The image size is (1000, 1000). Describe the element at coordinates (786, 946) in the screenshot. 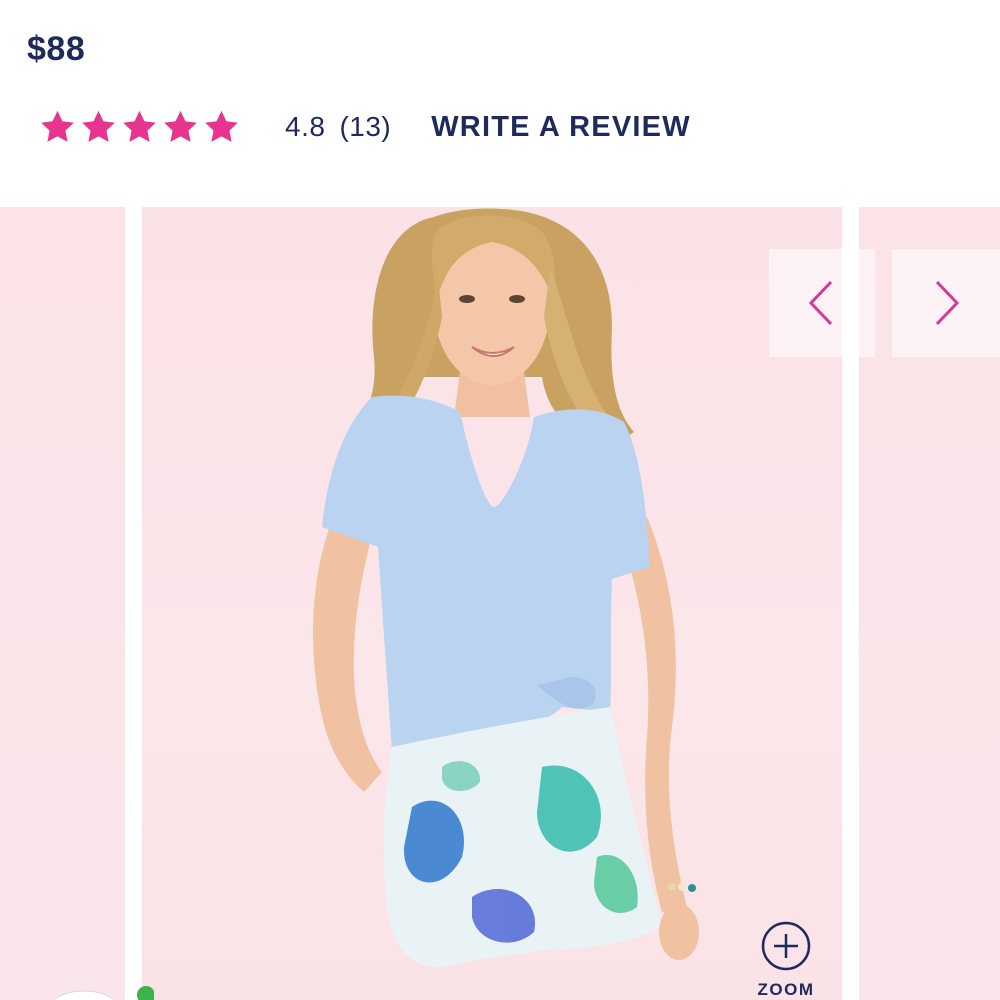

I see `zoom-plus-icon` at that location.